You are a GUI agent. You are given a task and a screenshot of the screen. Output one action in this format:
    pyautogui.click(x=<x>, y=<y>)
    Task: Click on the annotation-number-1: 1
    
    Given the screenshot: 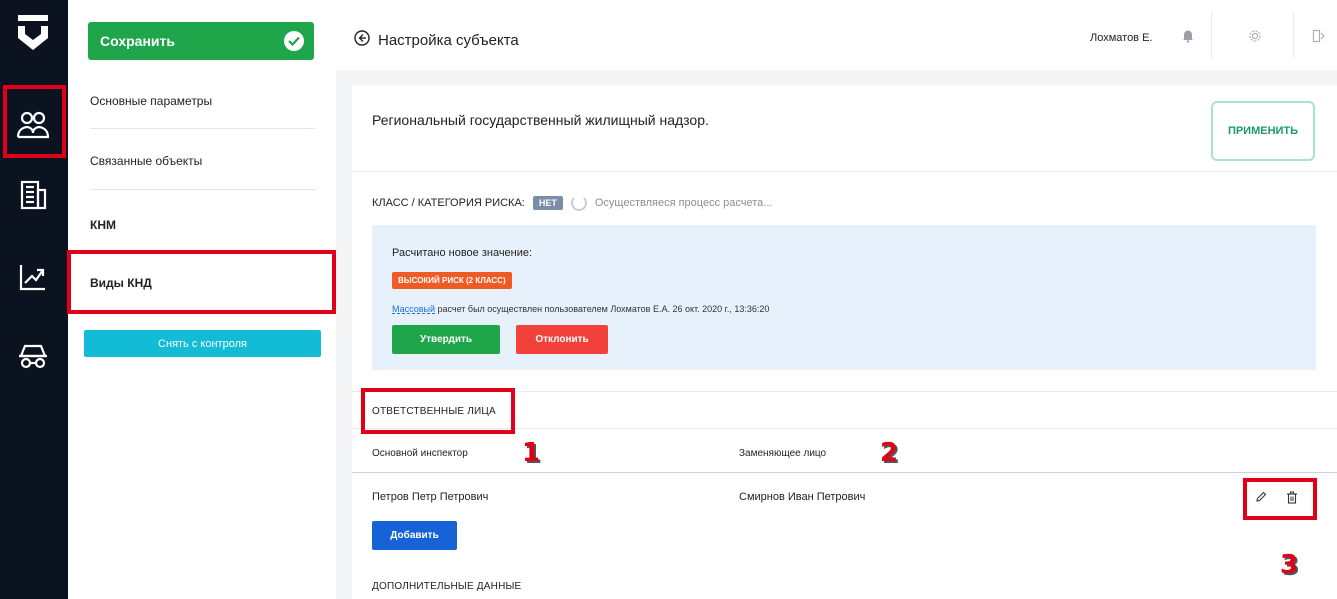 What is the action you would take?
    pyautogui.click(x=531, y=453)
    